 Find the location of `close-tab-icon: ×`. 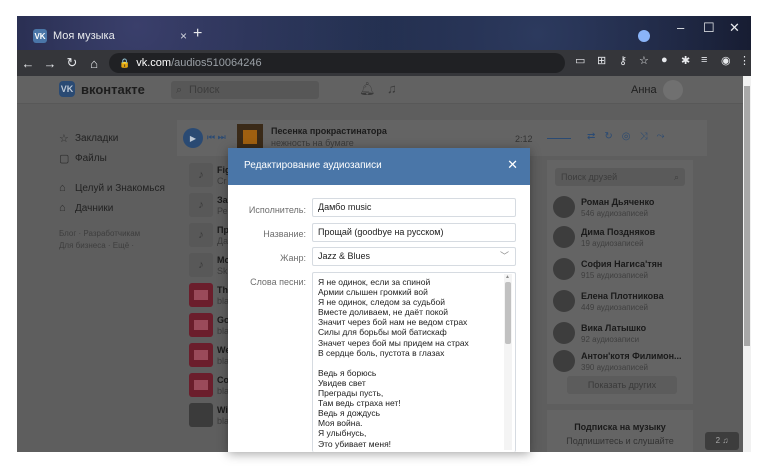

close-tab-icon: × is located at coordinates (183, 36).